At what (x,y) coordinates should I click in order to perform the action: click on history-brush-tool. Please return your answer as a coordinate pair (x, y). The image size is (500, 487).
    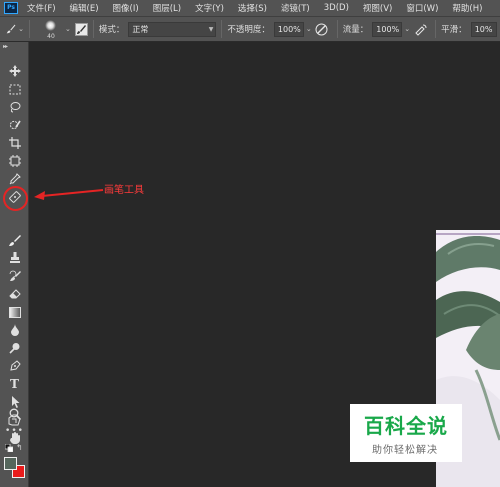
    Looking at the image, I should click on (14, 276).